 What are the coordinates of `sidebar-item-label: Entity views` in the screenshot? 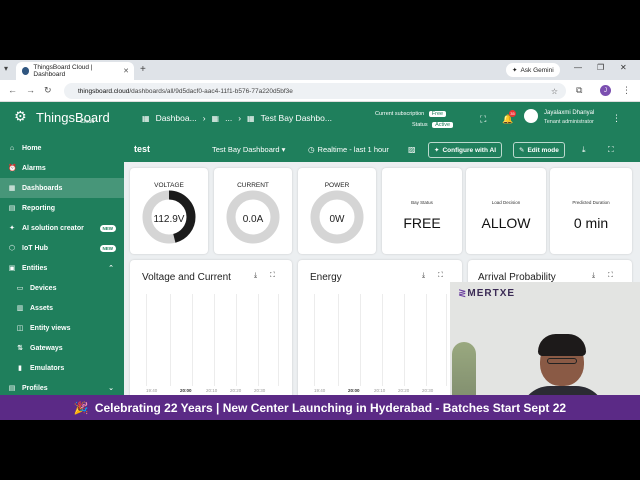 It's located at (50, 328).